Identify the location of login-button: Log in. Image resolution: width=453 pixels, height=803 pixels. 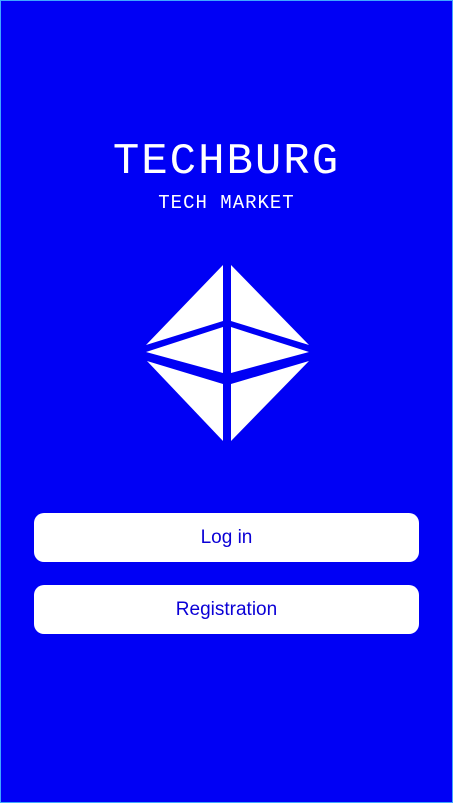
(226, 537).